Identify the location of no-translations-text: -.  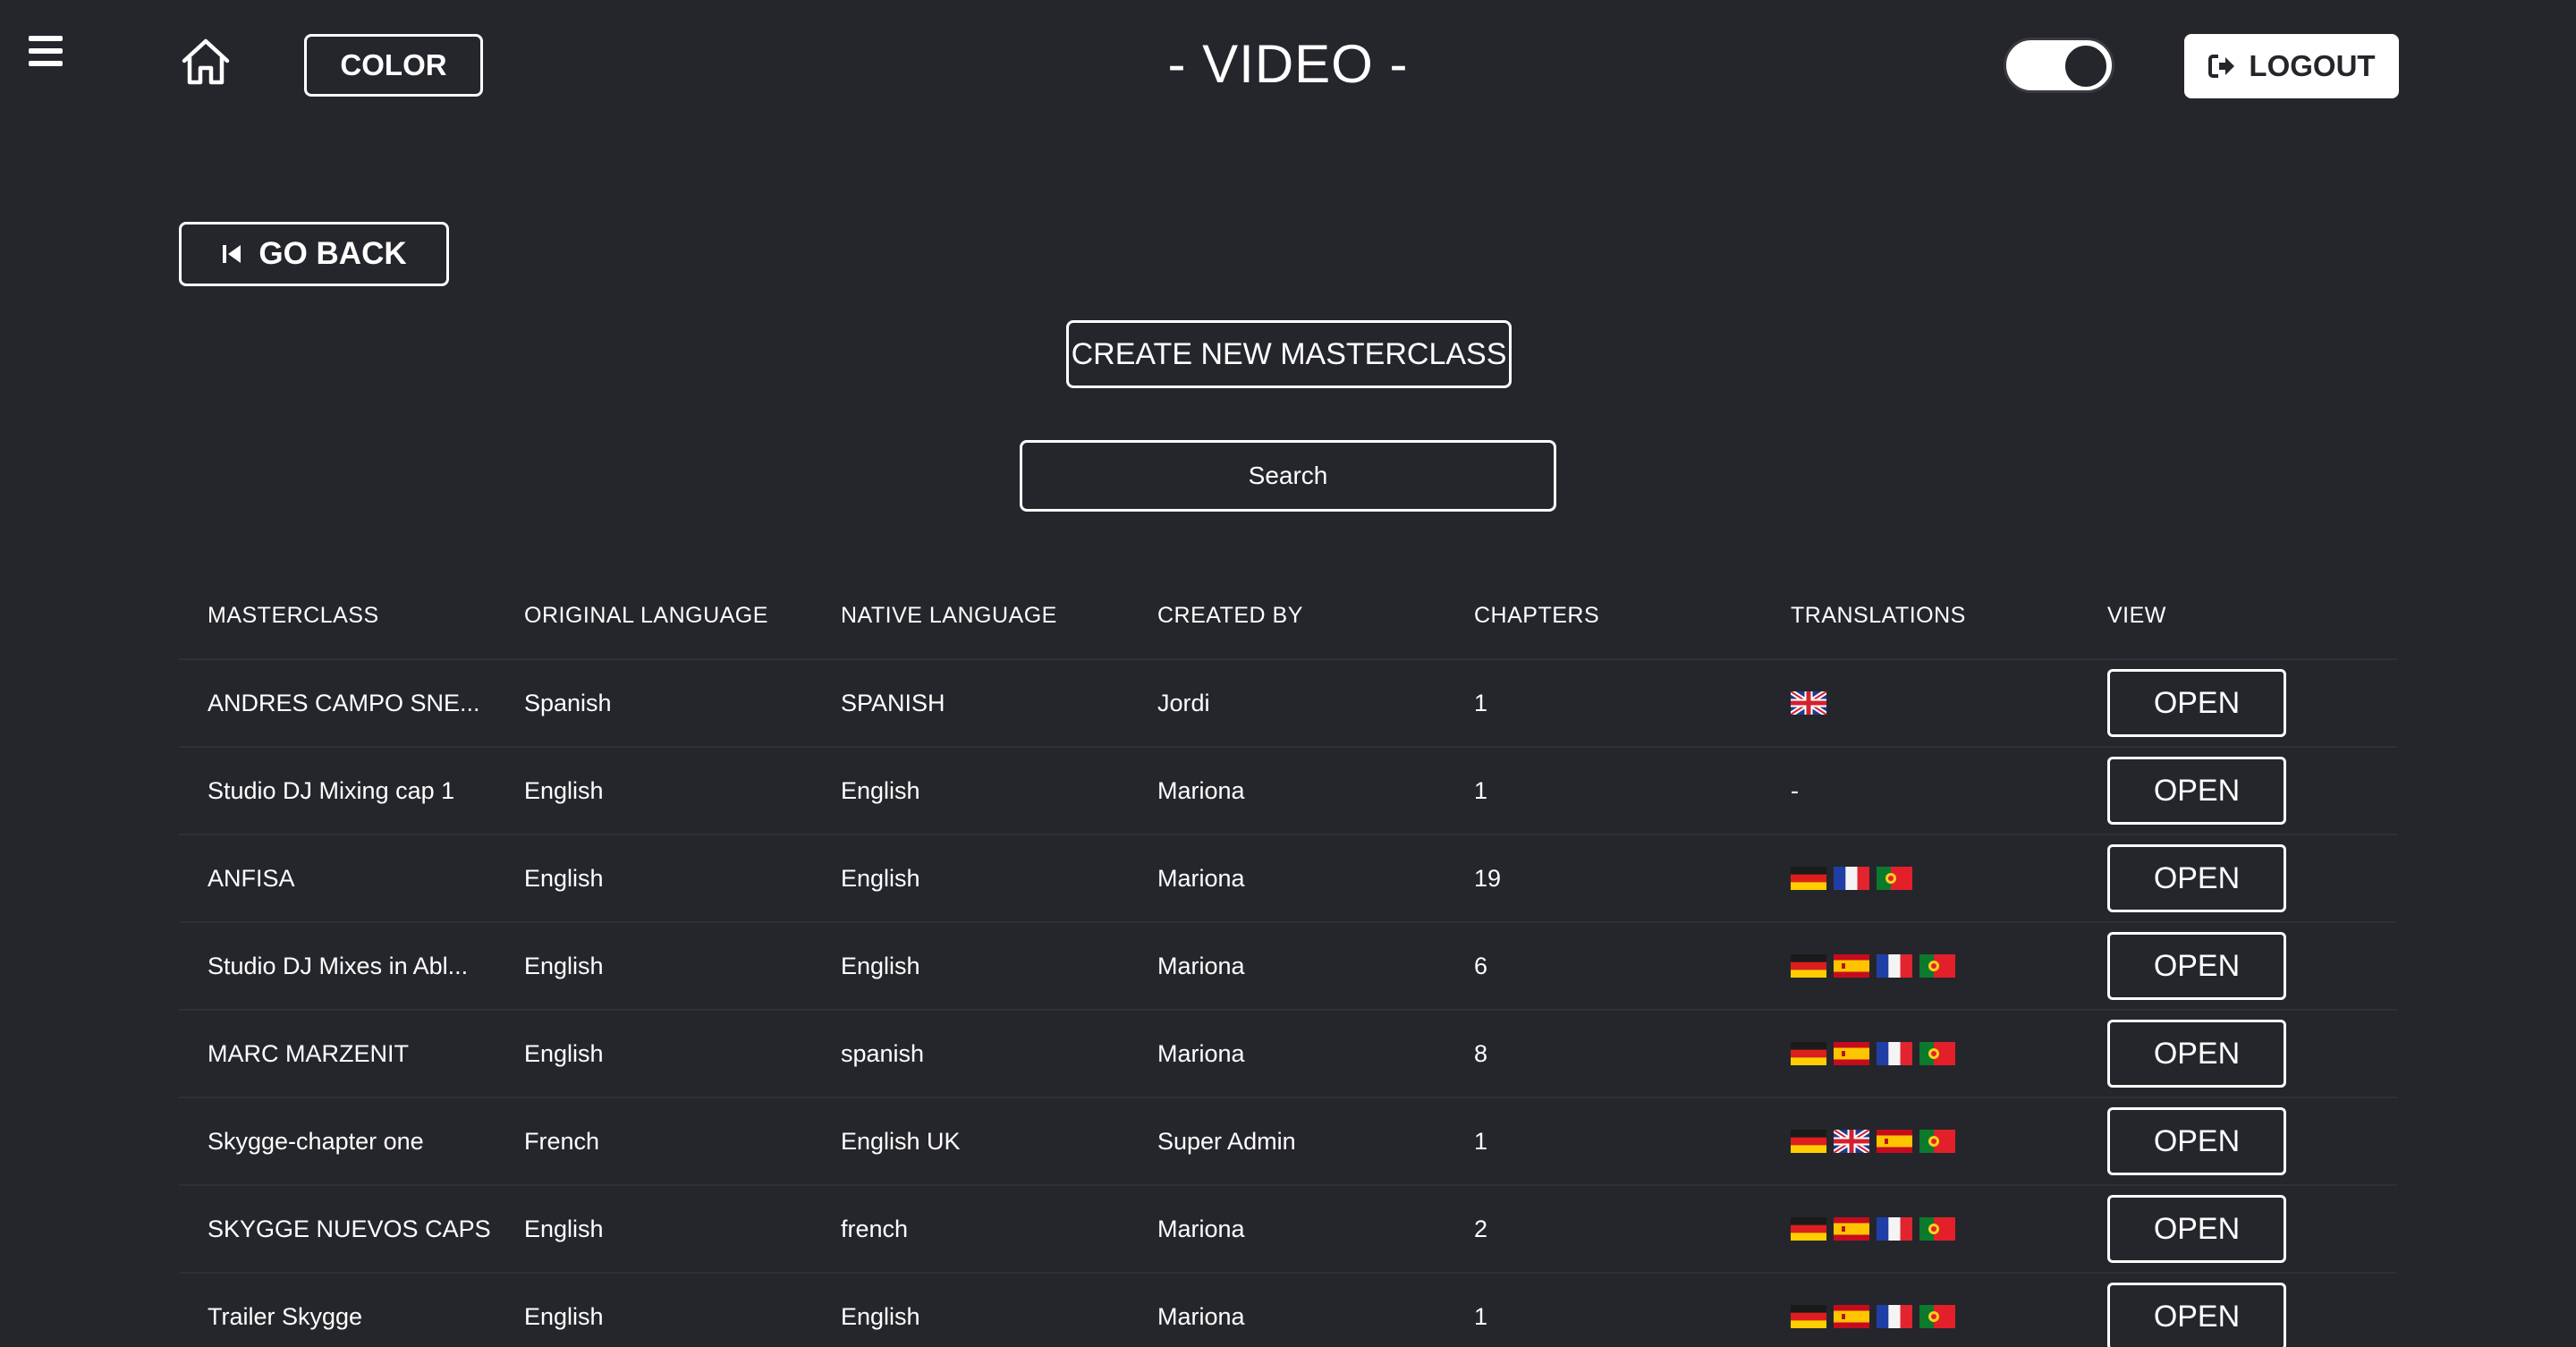
(1795, 790).